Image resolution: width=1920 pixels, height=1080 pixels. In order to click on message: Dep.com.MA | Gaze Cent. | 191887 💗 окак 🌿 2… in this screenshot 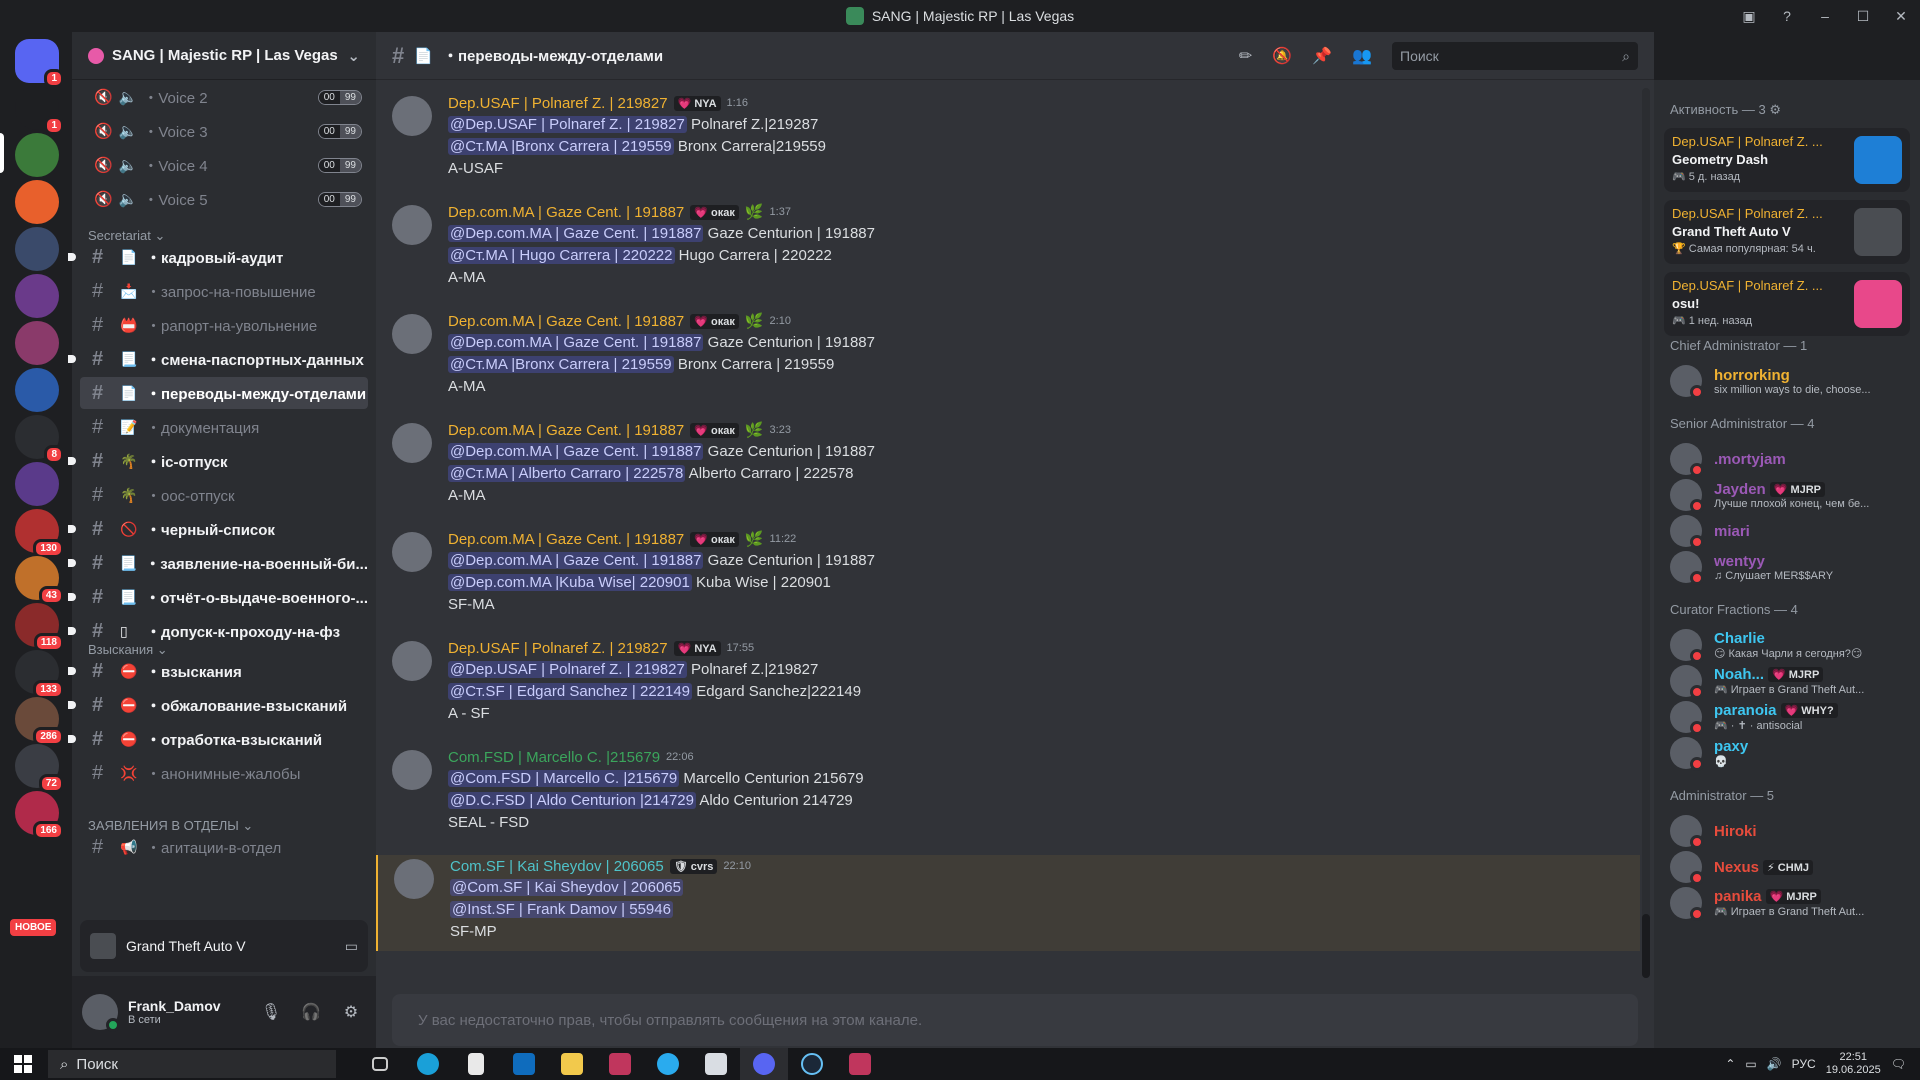, I will do `click(1008, 358)`.